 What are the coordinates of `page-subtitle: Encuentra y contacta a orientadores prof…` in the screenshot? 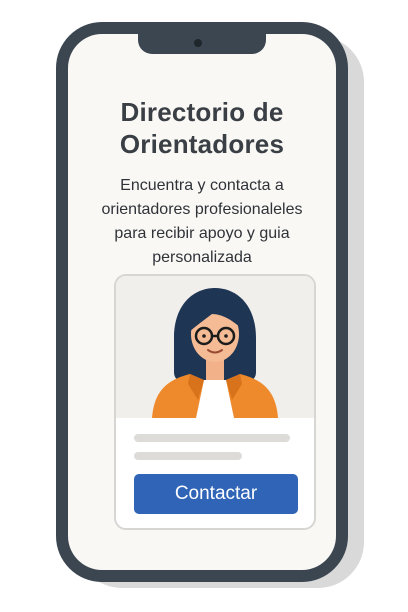 It's located at (202, 221).